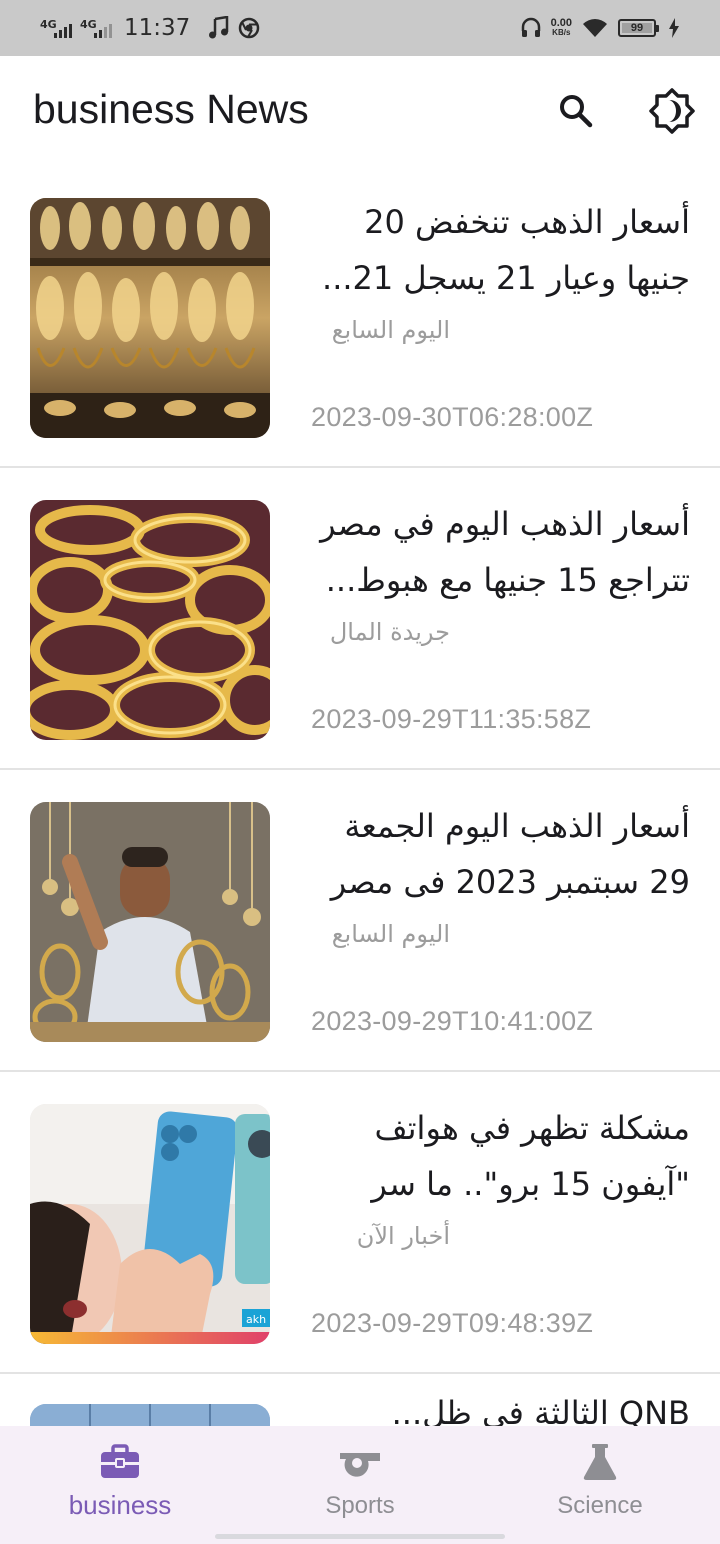 This screenshot has height=1544, width=720. Describe the element at coordinates (360, 111) in the screenshot. I see `app-bar: business News` at that location.